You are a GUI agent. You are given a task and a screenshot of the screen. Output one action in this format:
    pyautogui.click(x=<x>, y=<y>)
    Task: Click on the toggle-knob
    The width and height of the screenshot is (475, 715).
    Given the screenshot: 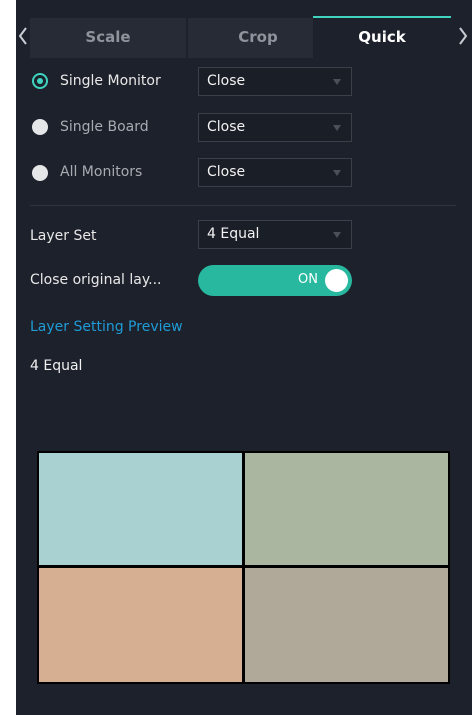 What is the action you would take?
    pyautogui.click(x=336, y=280)
    